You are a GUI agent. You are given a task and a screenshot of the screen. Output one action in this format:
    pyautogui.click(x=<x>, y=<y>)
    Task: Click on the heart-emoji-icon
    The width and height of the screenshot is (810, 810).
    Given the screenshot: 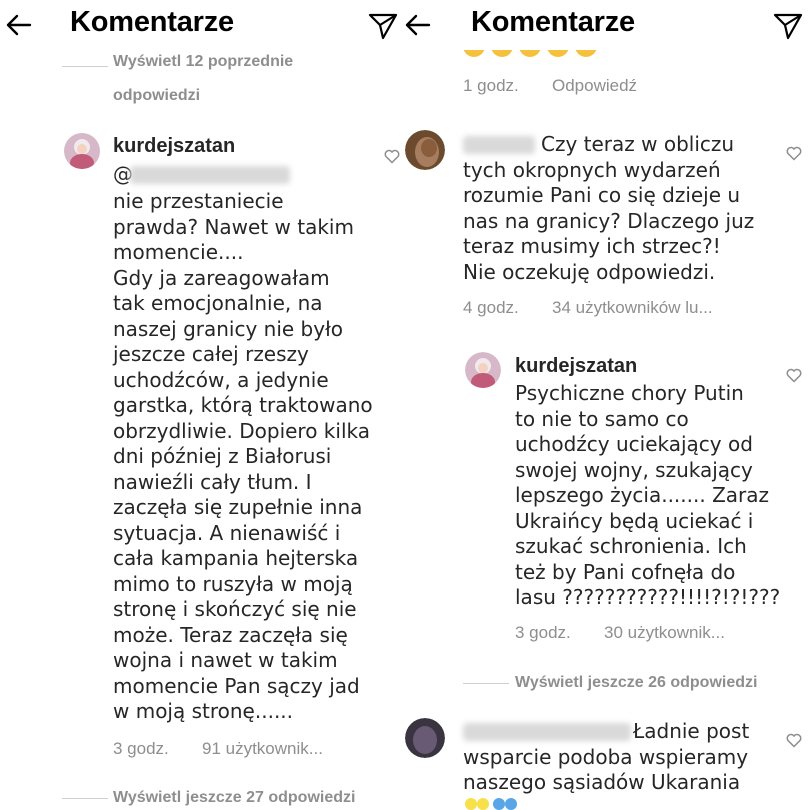 What is the action you would take?
    pyautogui.click(x=491, y=804)
    